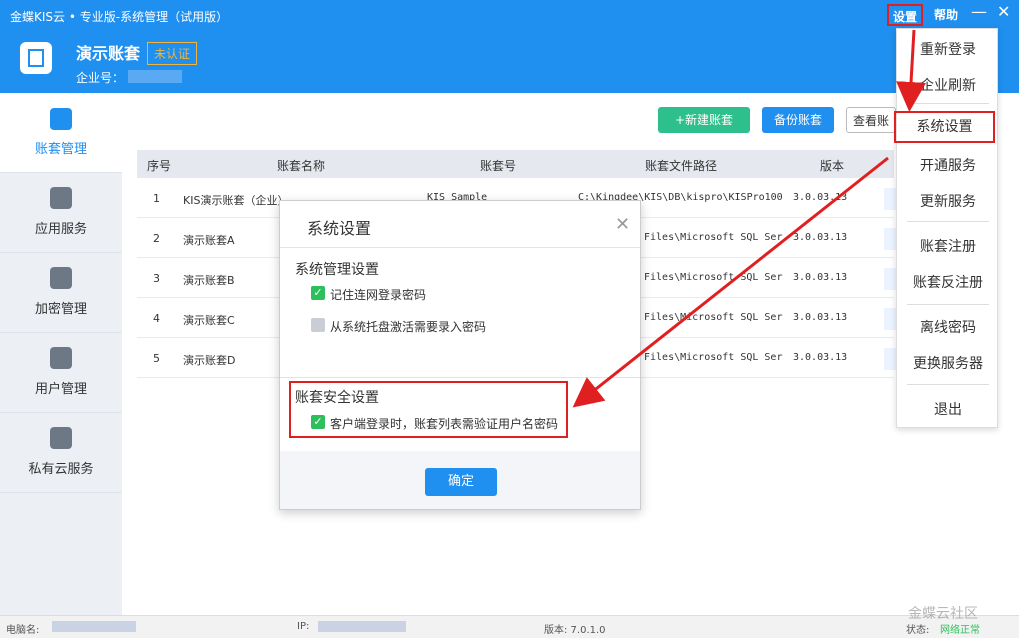 The image size is (1019, 638). Describe the element at coordinates (303, 626) in the screenshot. I see `ip-label: IP:` at that location.